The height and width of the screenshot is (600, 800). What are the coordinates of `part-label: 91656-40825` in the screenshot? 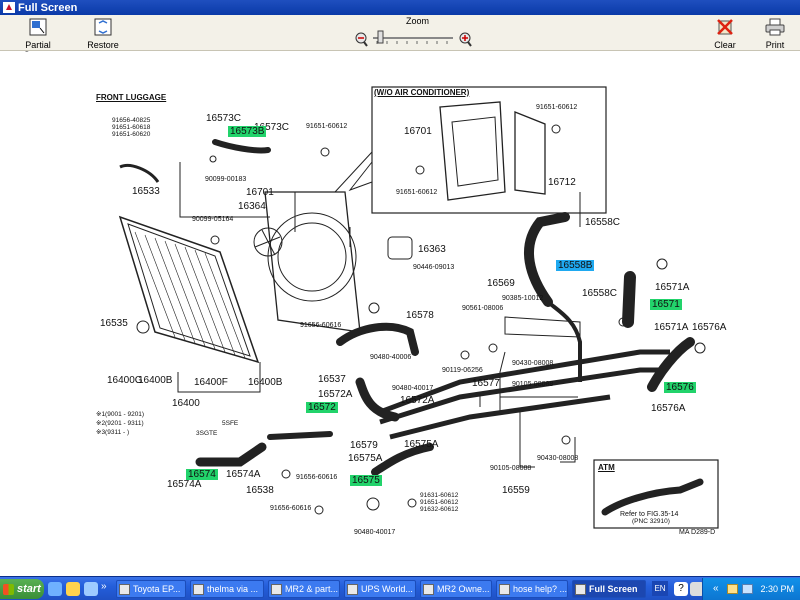 It's located at (131, 120).